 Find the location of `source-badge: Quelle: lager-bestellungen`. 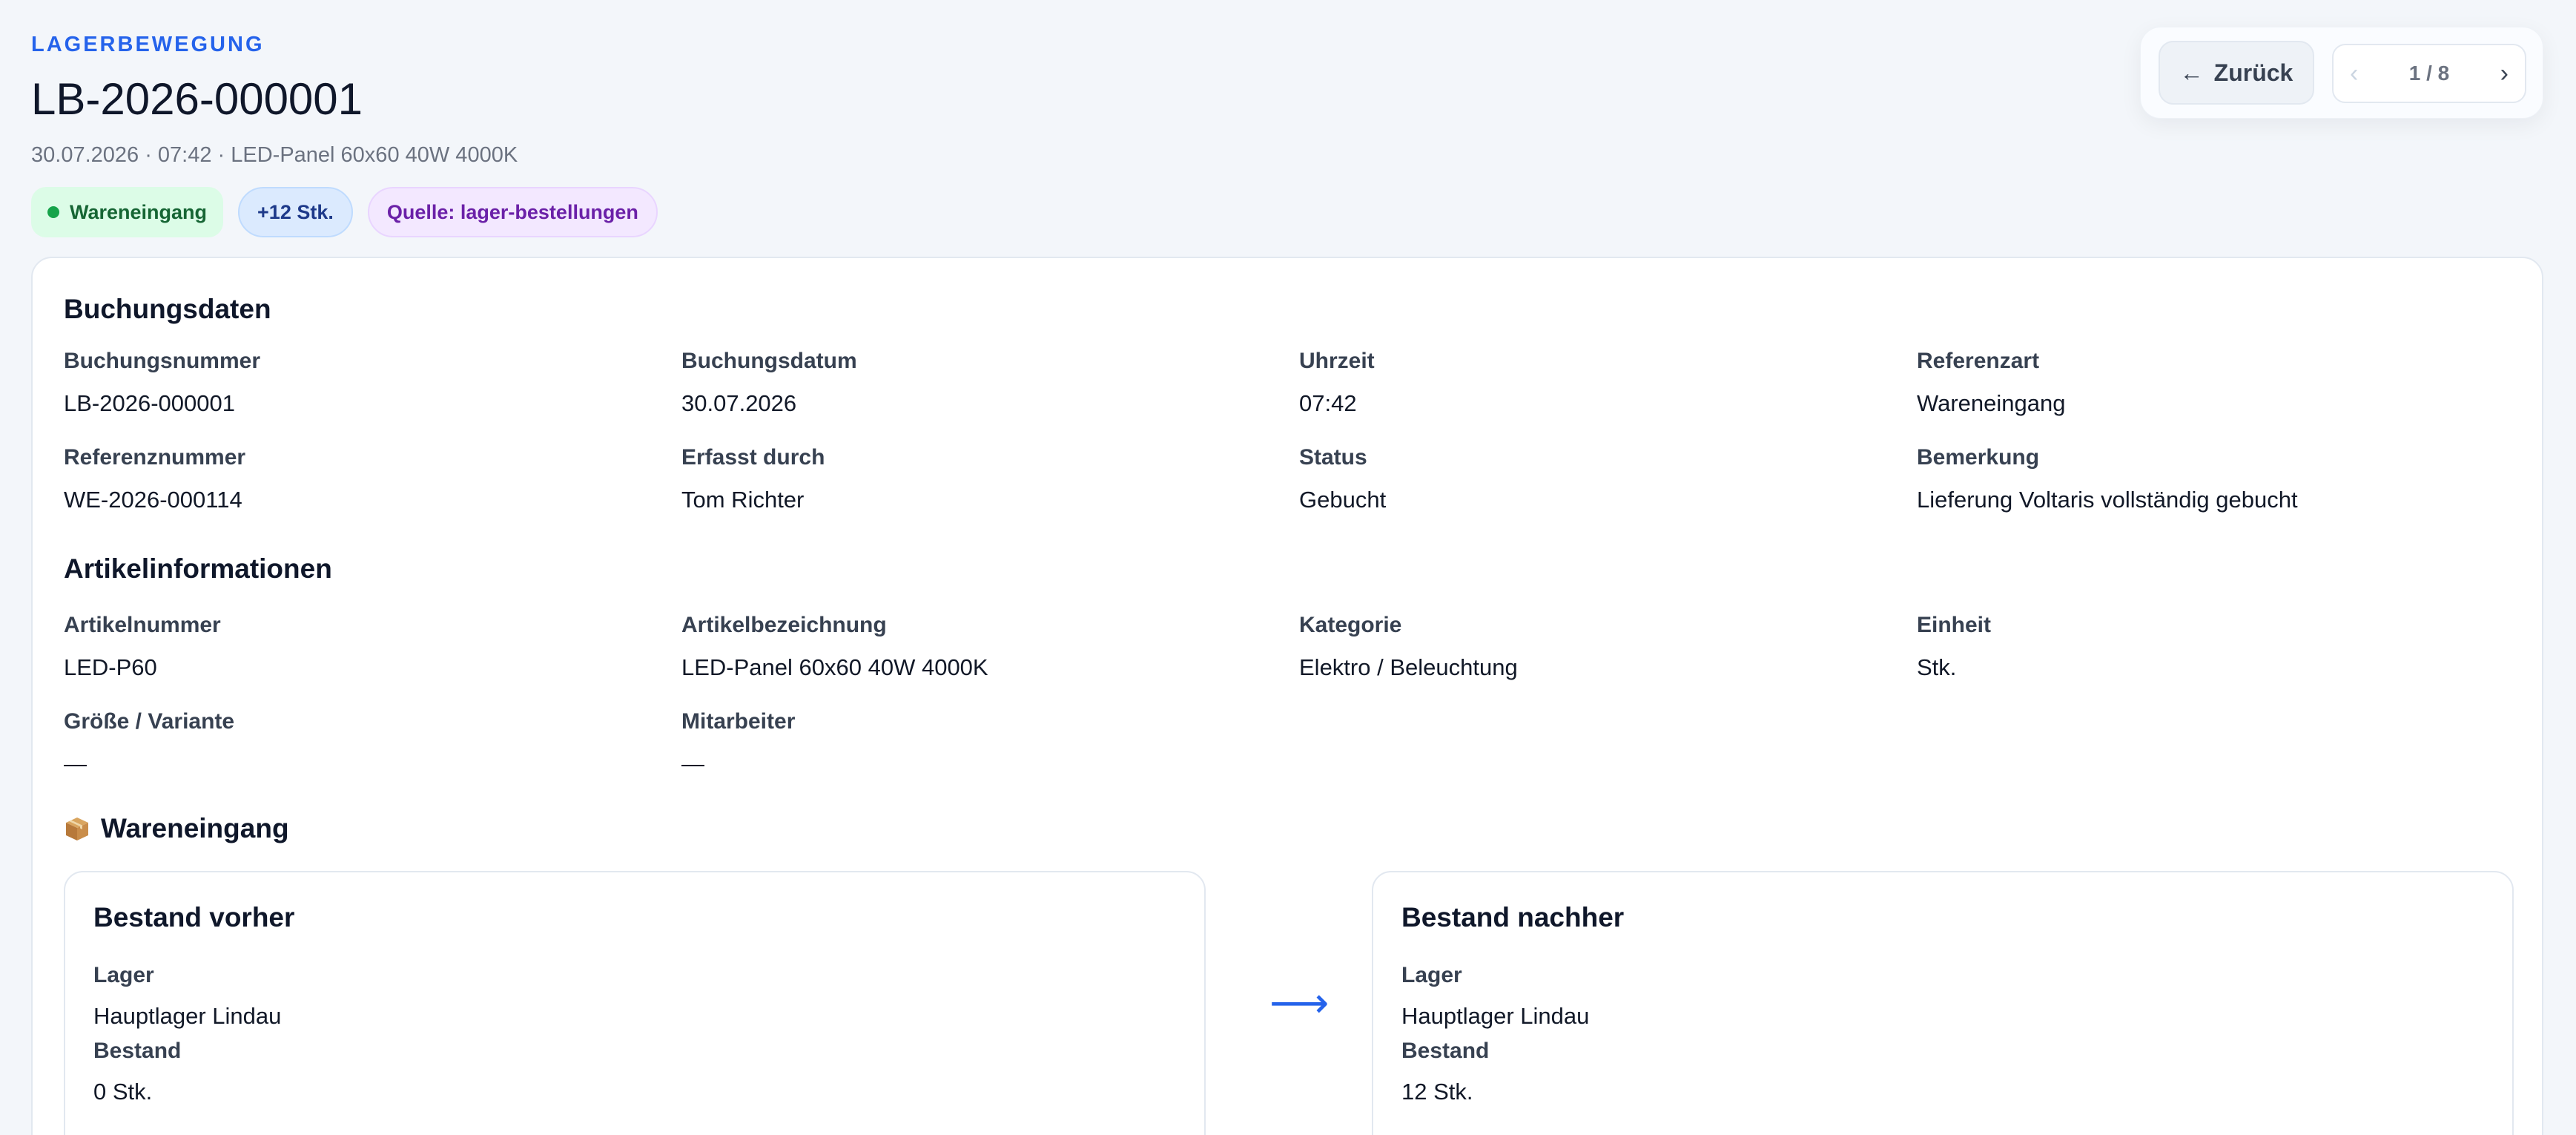

source-badge: Quelle: lager-bestellungen is located at coordinates (512, 212).